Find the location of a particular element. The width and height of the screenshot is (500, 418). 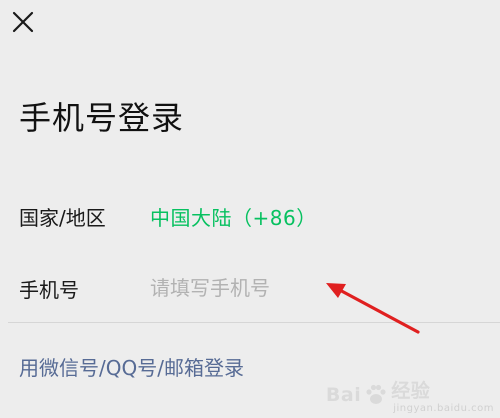

watermark: Bai 经验 jingyan.baidu.com is located at coordinates (410, 395).